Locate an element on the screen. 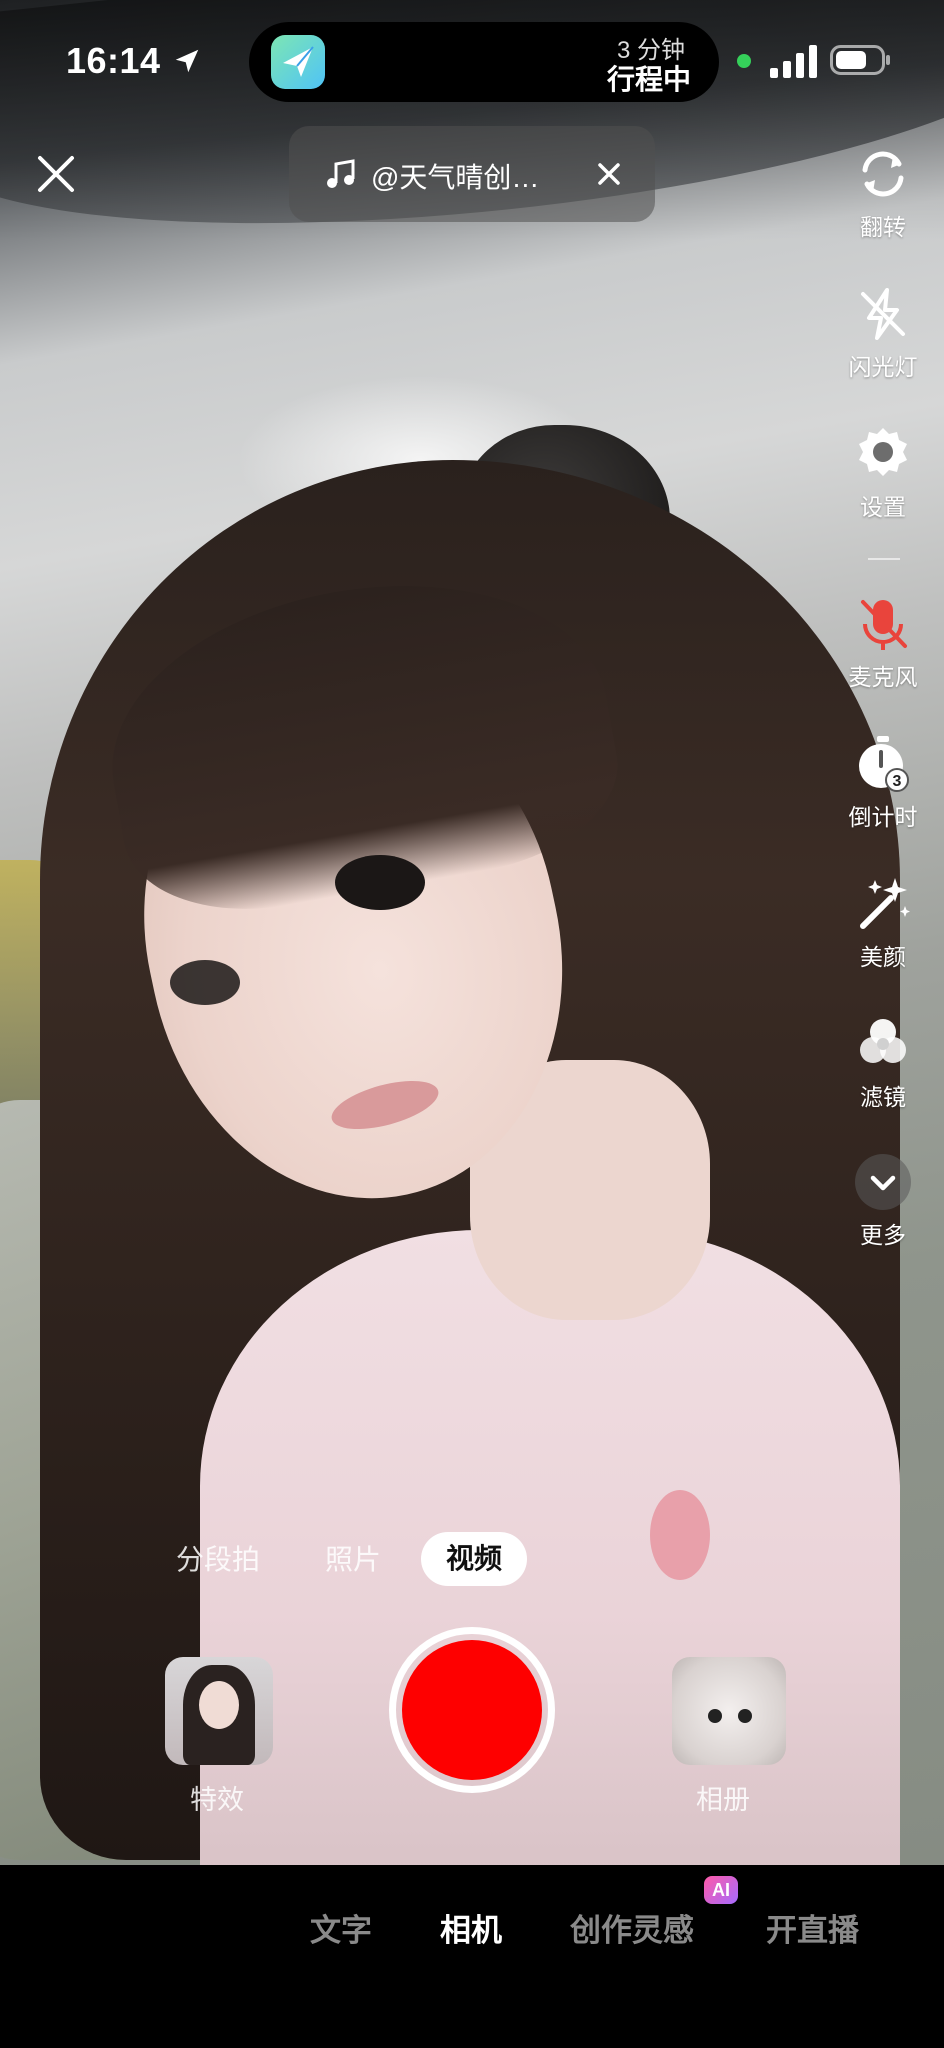 The width and height of the screenshot is (944, 2048). rail-divider is located at coordinates (884, 559).